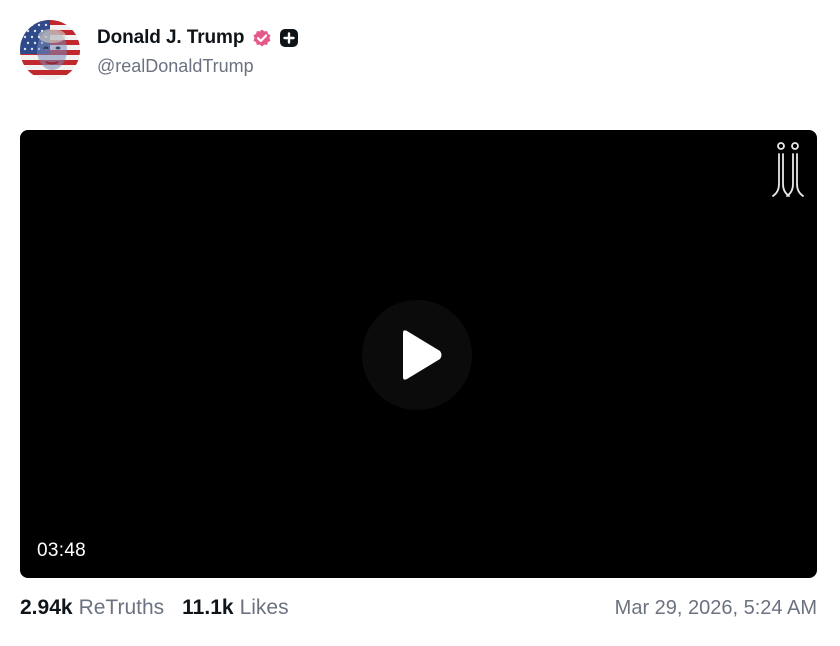  Describe the element at coordinates (62, 550) in the screenshot. I see `video-duration: 03:48` at that location.